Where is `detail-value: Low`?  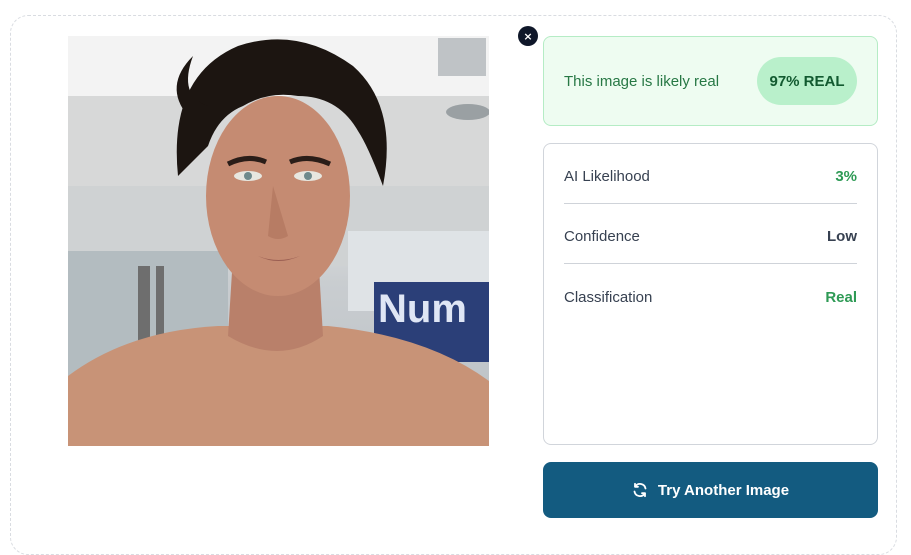 detail-value: Low is located at coordinates (842, 236).